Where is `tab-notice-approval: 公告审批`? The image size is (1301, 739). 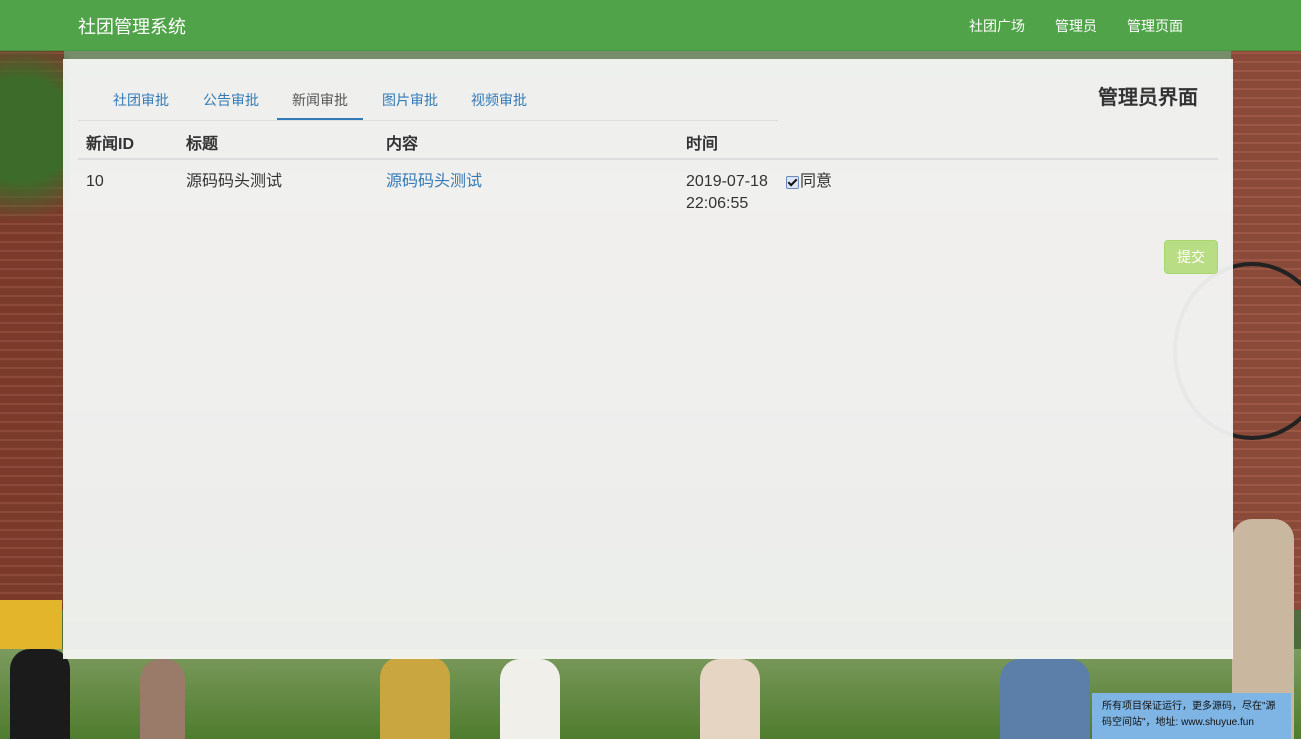
tab-notice-approval: 公告审批 is located at coordinates (231, 101).